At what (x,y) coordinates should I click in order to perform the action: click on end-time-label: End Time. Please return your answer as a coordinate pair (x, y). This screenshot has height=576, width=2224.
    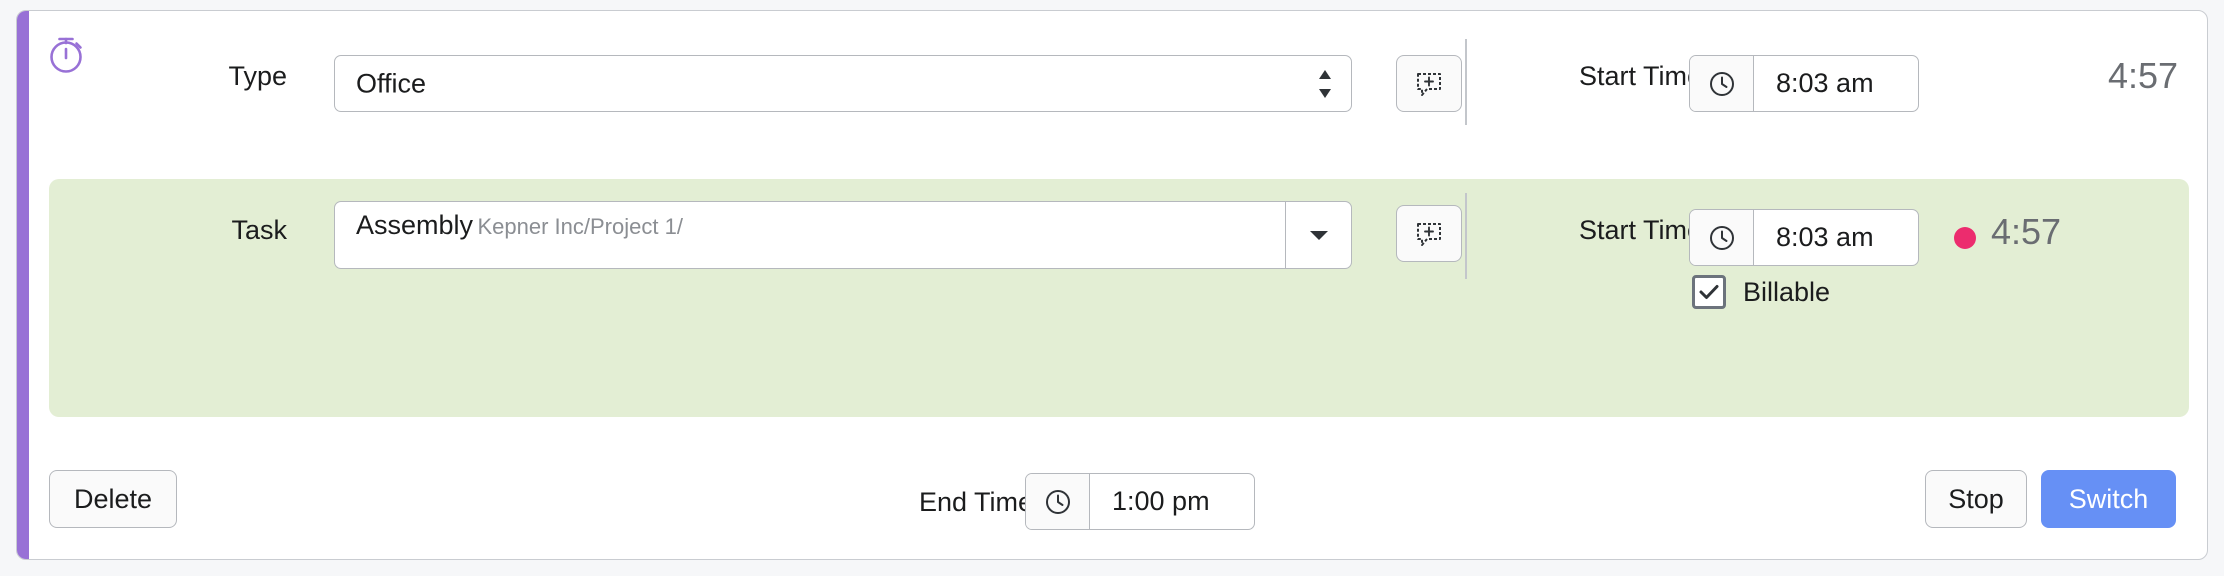
    Looking at the image, I should click on (975, 502).